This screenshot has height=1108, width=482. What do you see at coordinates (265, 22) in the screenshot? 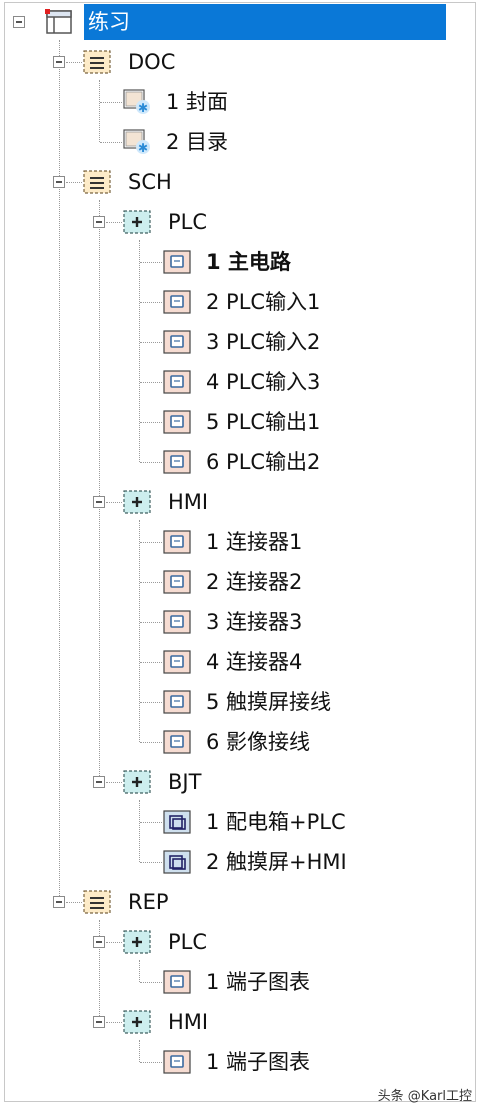
I see `tree-node-root-label-bg: 练习` at bounding box center [265, 22].